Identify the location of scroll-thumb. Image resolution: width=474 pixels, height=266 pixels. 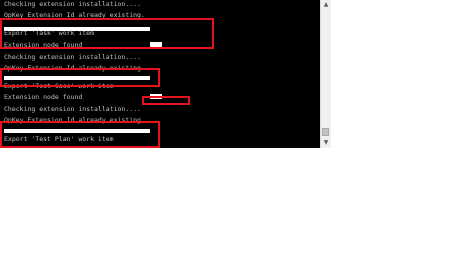
(325, 132).